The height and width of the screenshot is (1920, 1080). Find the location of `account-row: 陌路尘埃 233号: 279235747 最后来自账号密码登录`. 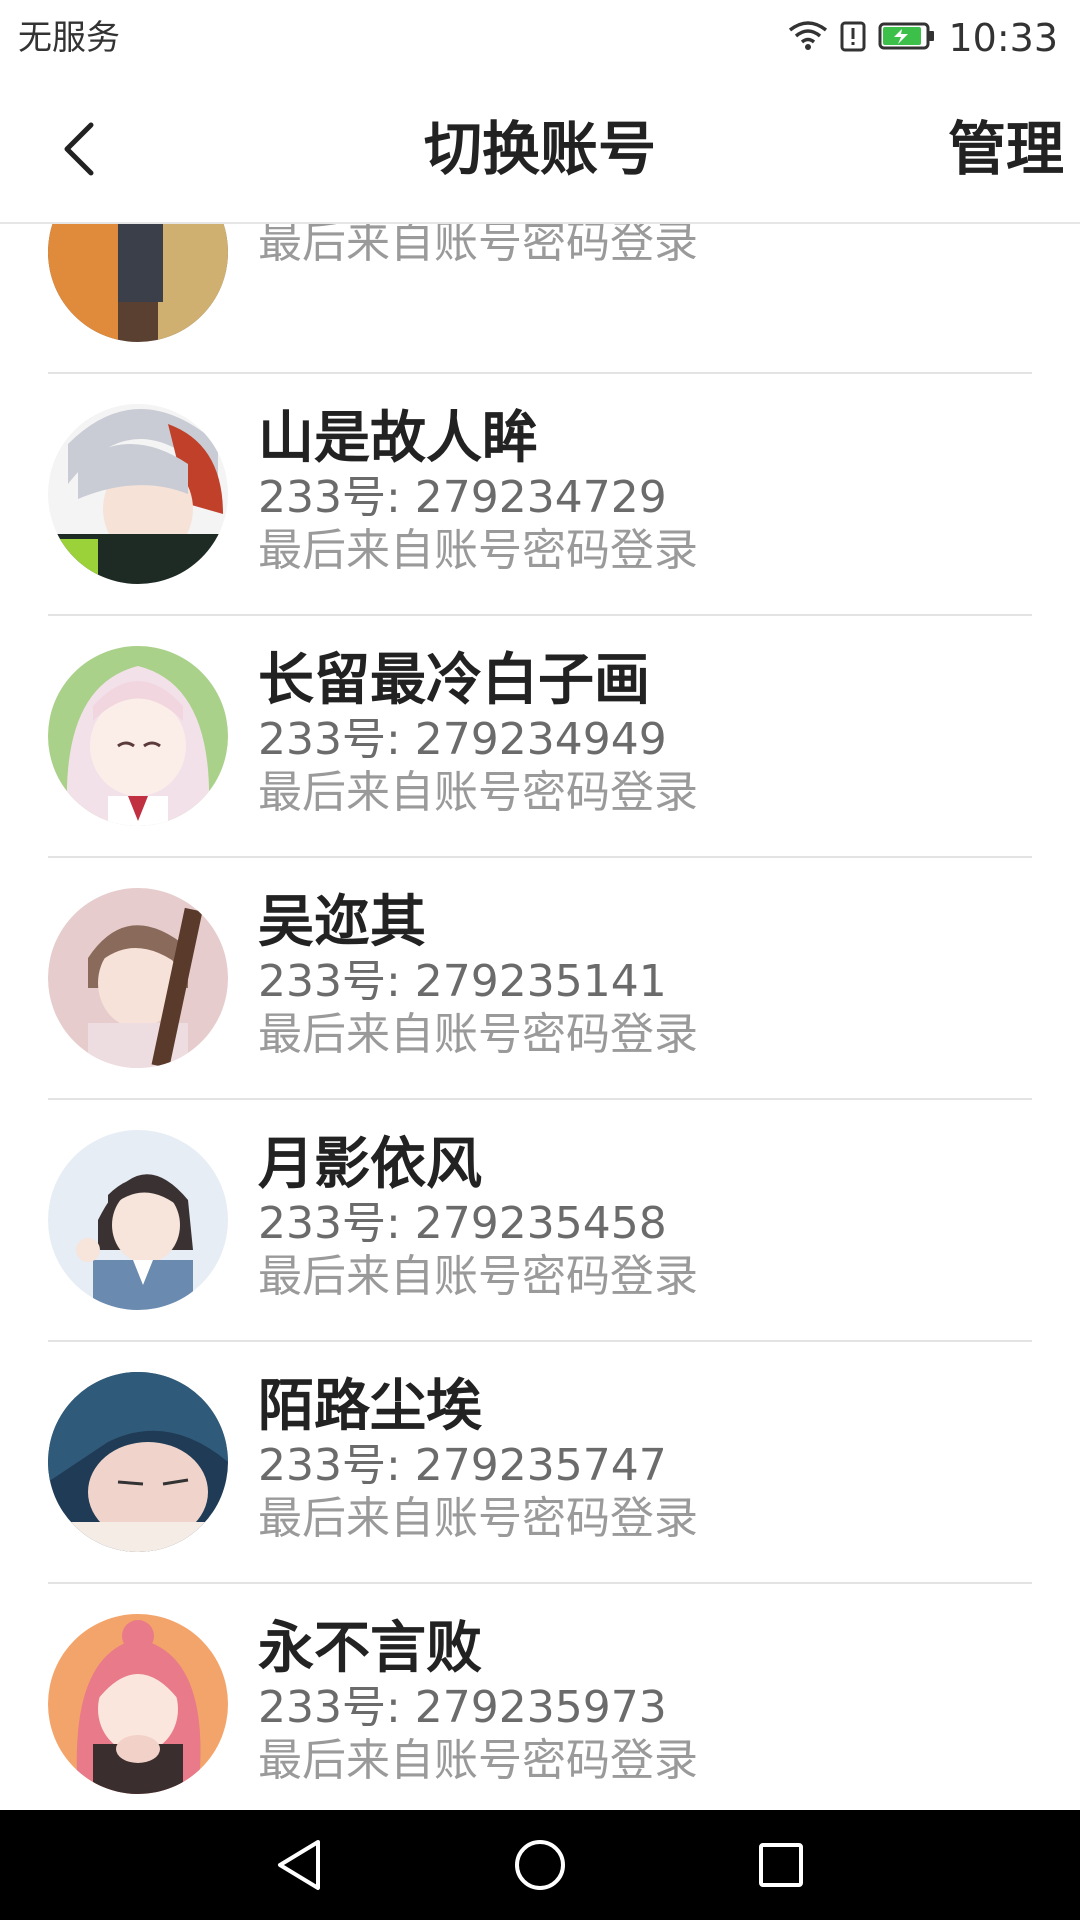

account-row: 陌路尘埃 233号: 279235747 最后来自账号密码登录 is located at coordinates (540, 1463).